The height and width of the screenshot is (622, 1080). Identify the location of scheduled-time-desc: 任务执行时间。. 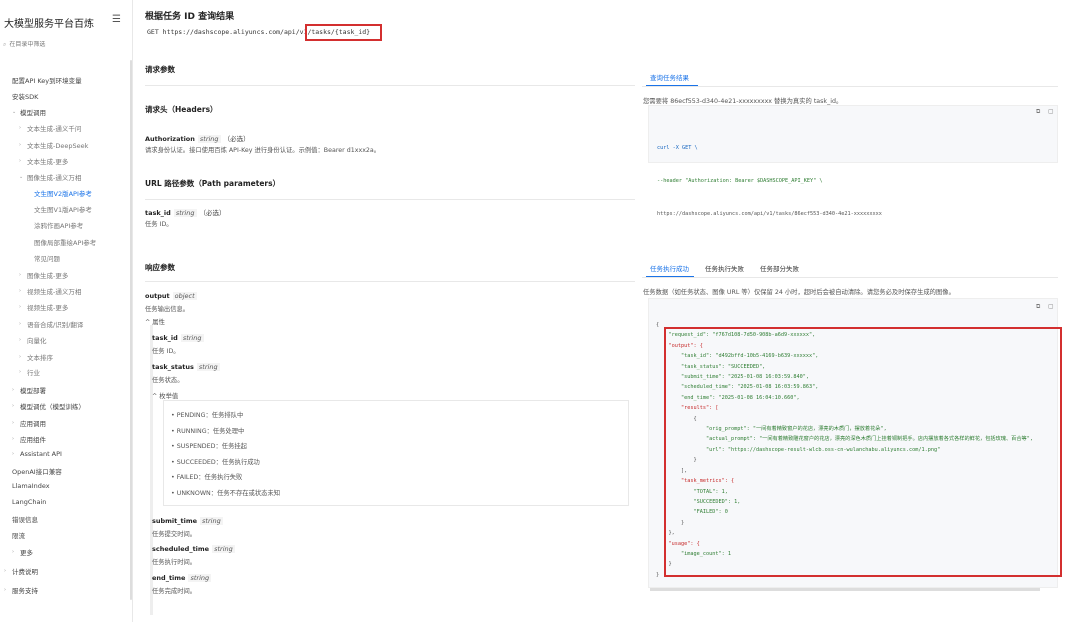
(174, 562).